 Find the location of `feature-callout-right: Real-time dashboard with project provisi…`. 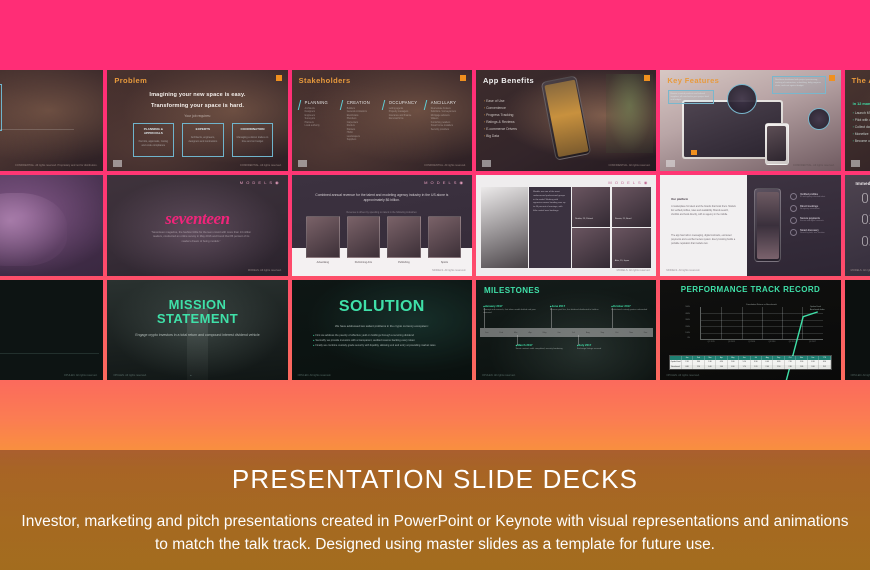

feature-callout-right: Real-time dashboard with project provisi… is located at coordinates (799, 85).